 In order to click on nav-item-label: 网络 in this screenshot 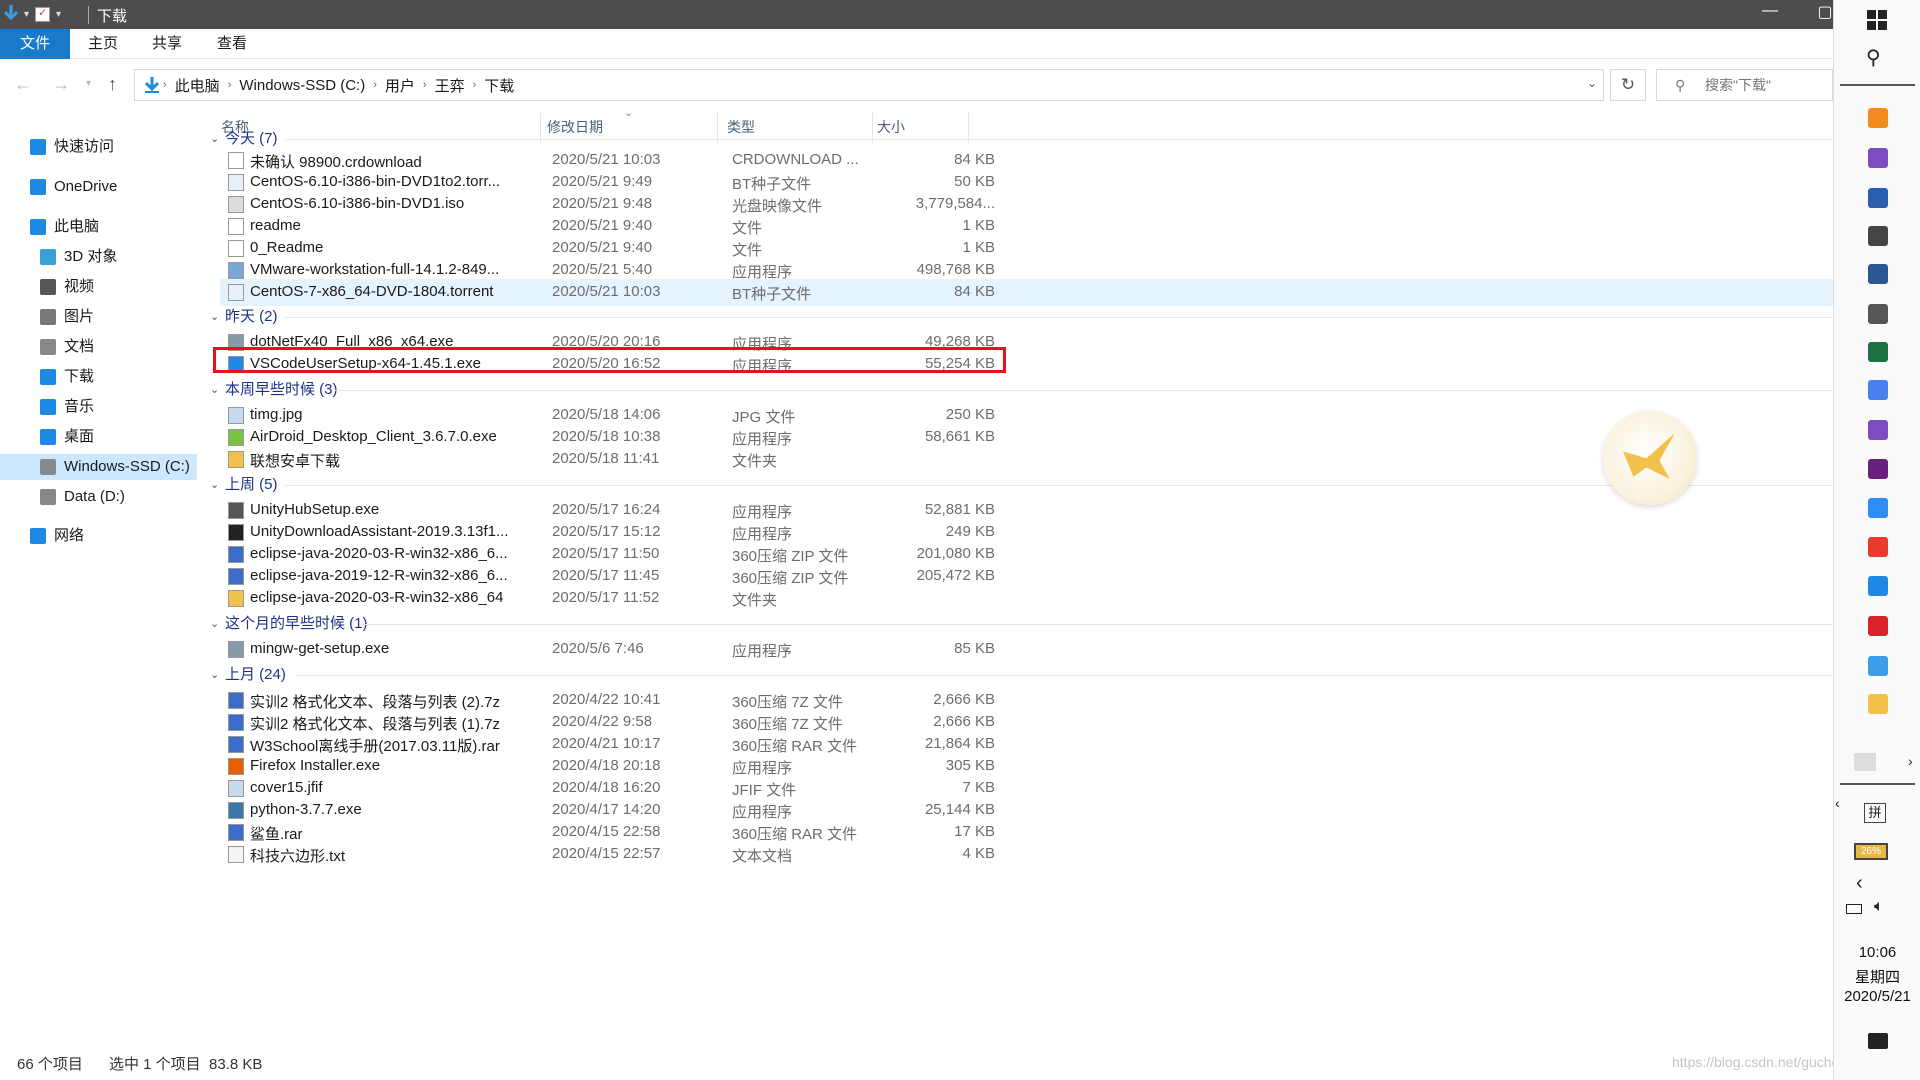, I will do `click(69, 535)`.